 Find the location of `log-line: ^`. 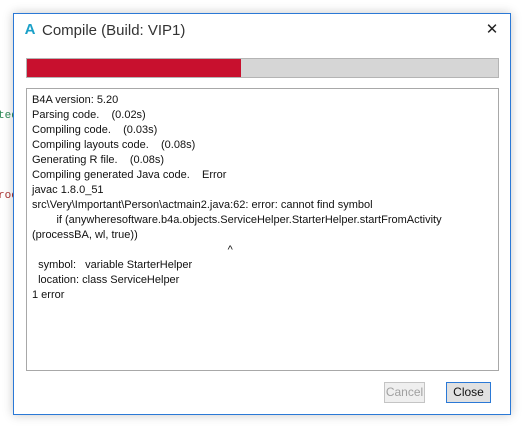

log-line: ^ is located at coordinates (132, 250).